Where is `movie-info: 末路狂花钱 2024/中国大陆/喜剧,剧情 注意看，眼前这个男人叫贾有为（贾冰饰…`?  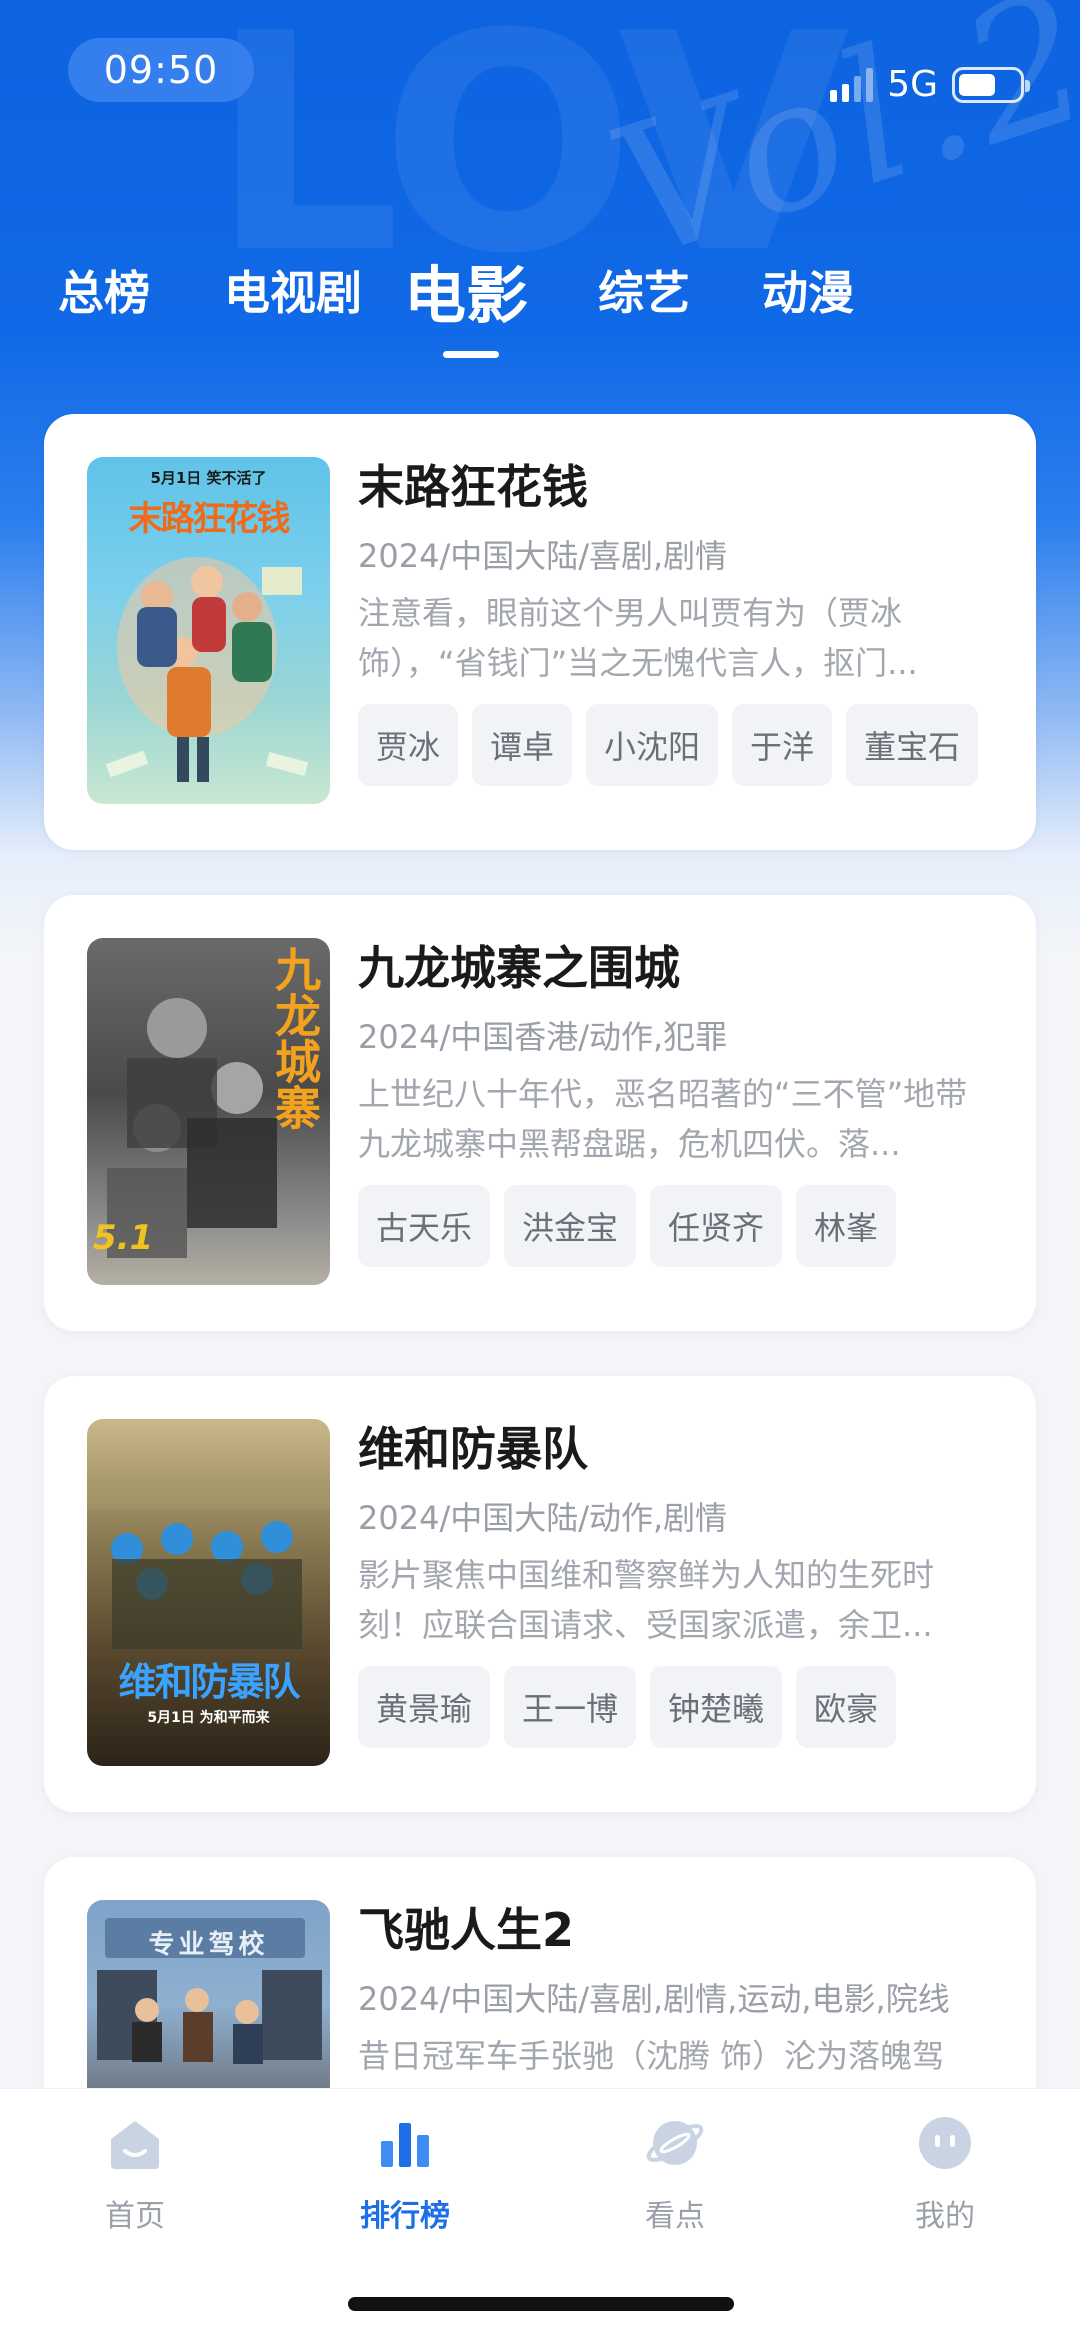 movie-info: 末路狂花钱 2024/中国大陆/喜剧,剧情 注意看，眼前这个男人叫贾有为（贾冰饰… is located at coordinates (677, 620).